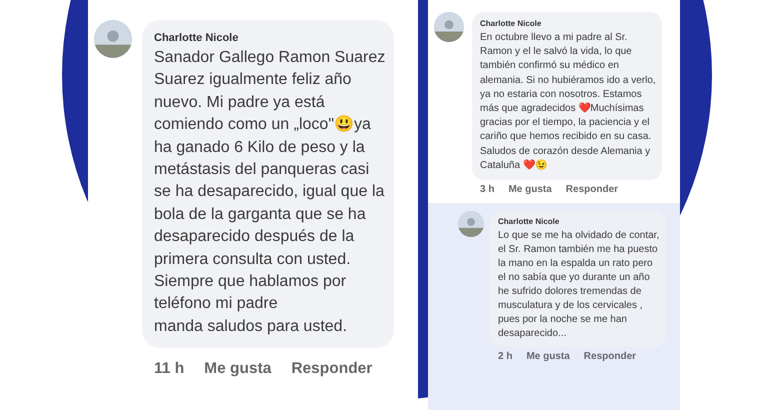  I want to click on timestamp: 2 h, so click(505, 356).